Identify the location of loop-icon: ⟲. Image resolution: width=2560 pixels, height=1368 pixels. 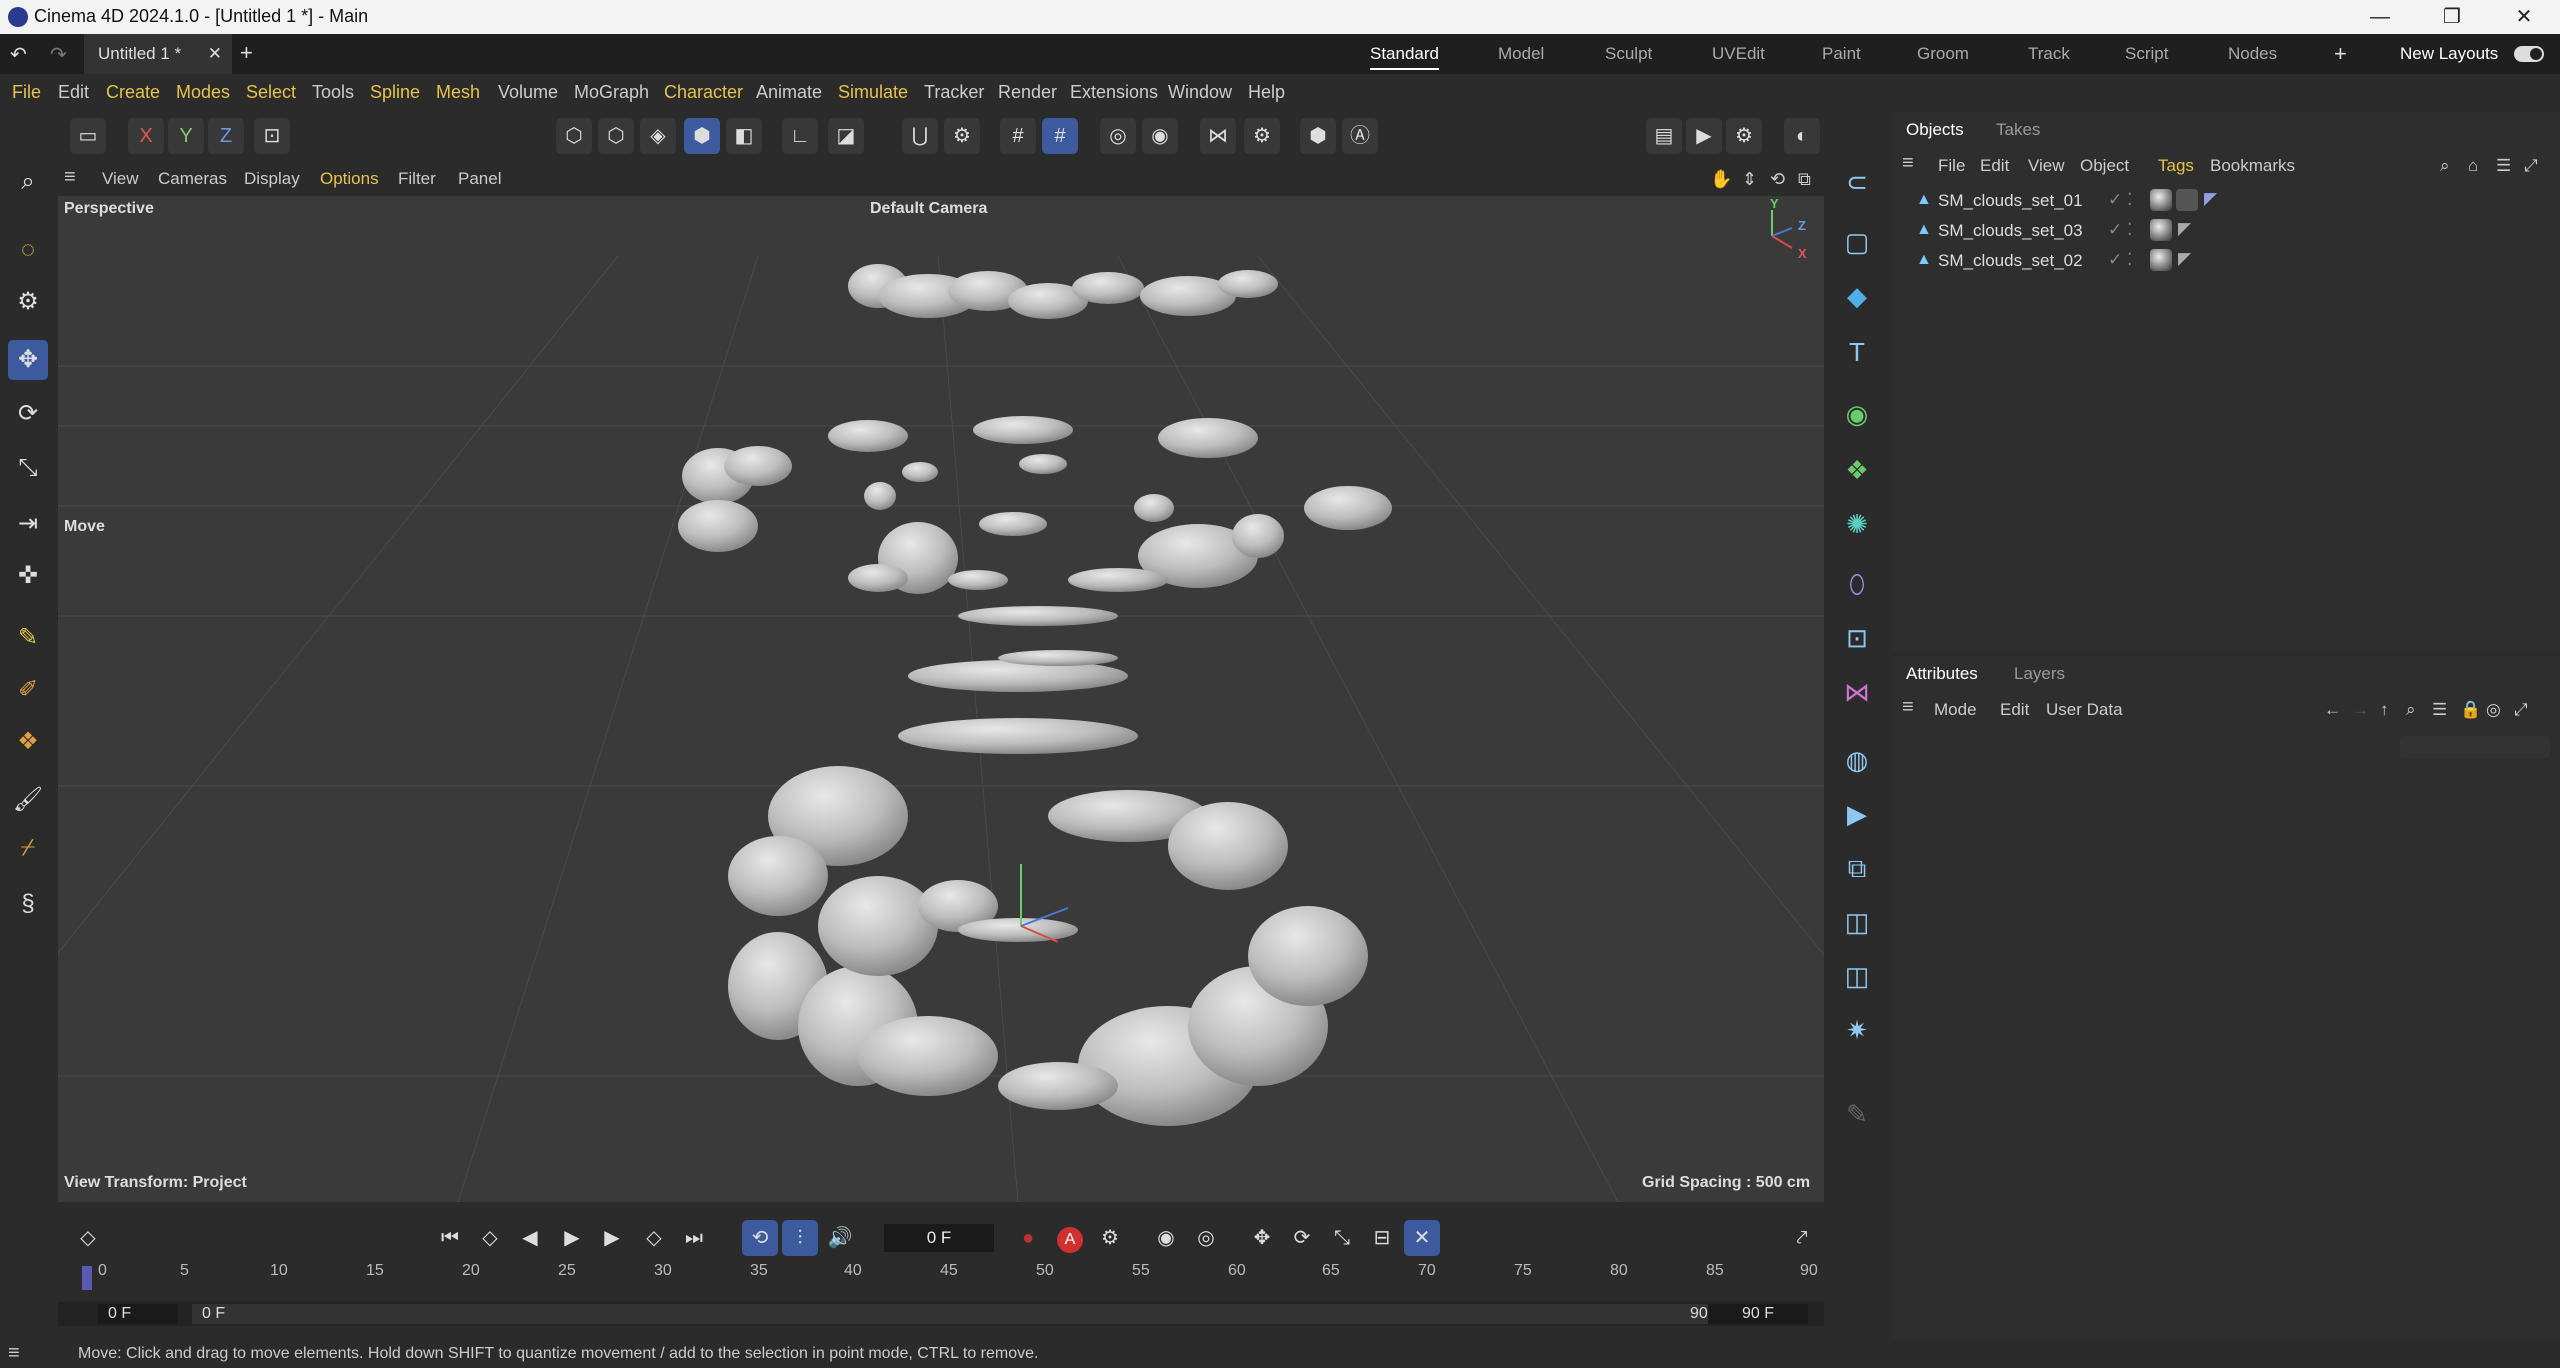
(760, 1238).